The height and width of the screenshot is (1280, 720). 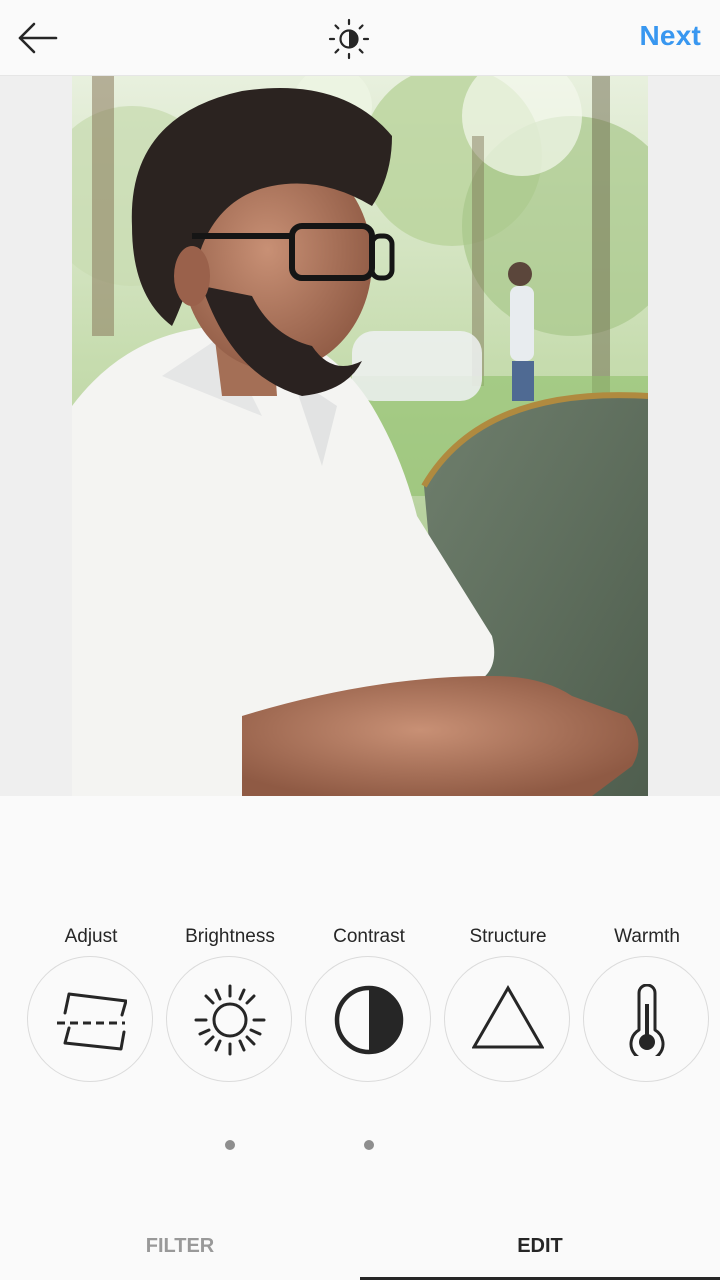 I want to click on bottom-tab-bar: FILTER EDIT, so click(x=360, y=1246).